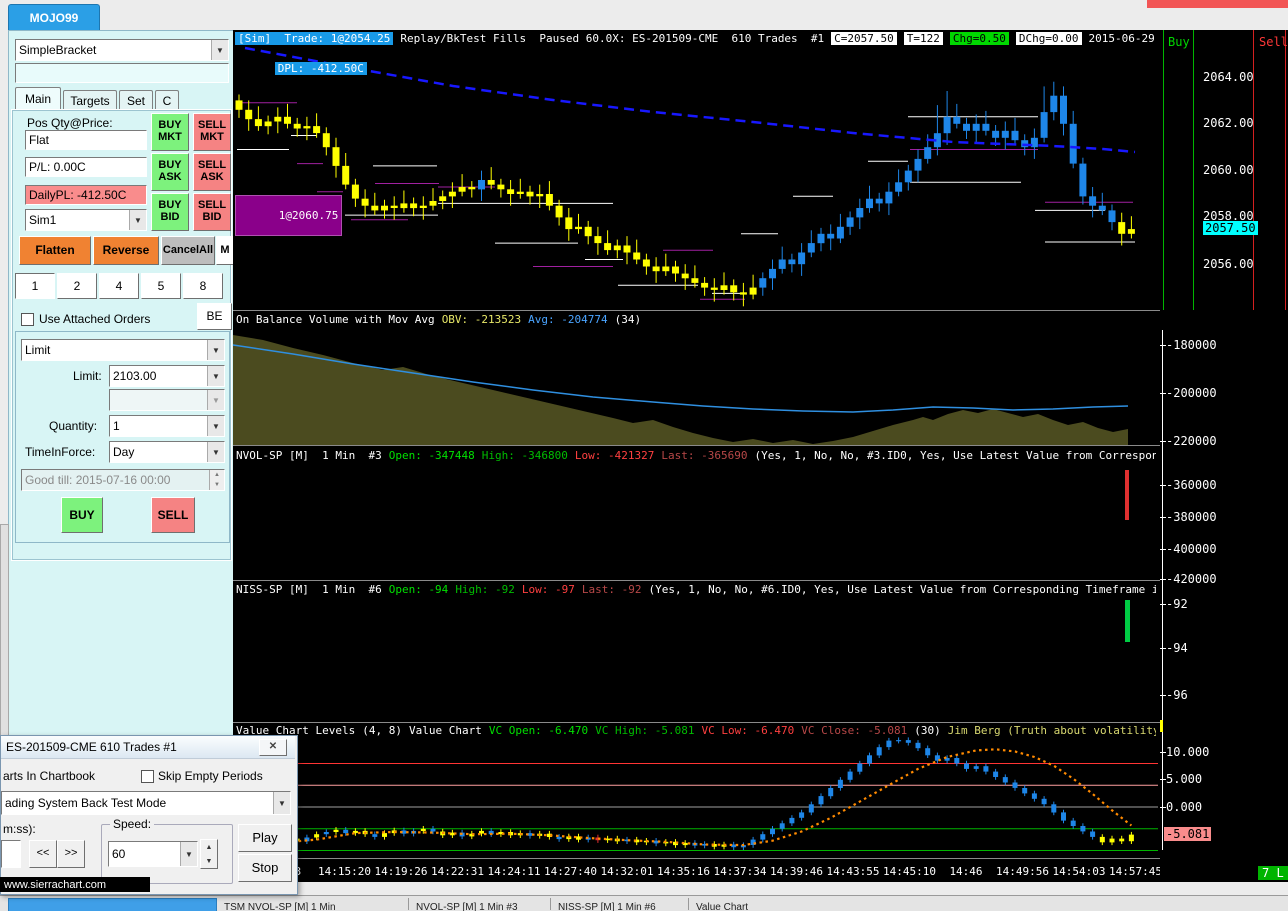 The image size is (1288, 911). What do you see at coordinates (1051, 730) in the screenshot?
I see `vc-note: Jim Berg (Truth about volatility)` at bounding box center [1051, 730].